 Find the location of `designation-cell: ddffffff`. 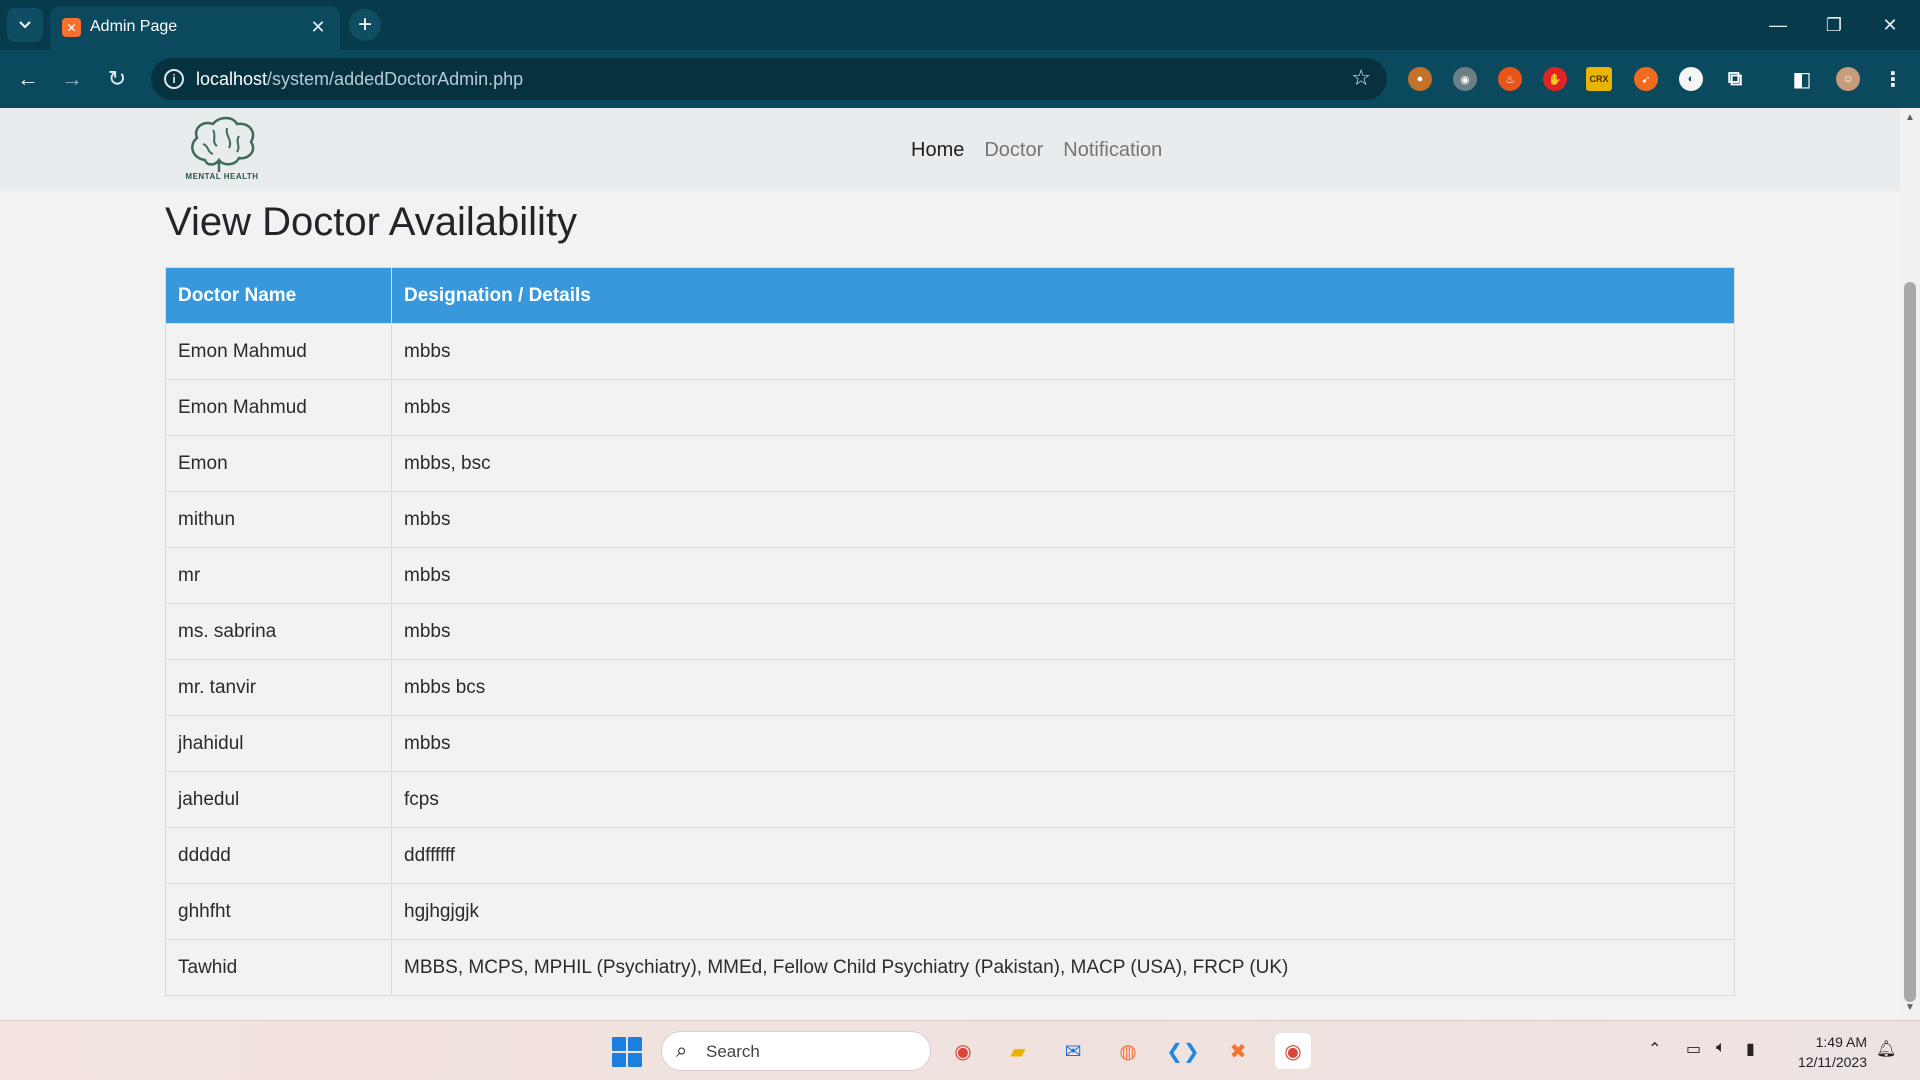

designation-cell: ddffffff is located at coordinates (1063, 855).